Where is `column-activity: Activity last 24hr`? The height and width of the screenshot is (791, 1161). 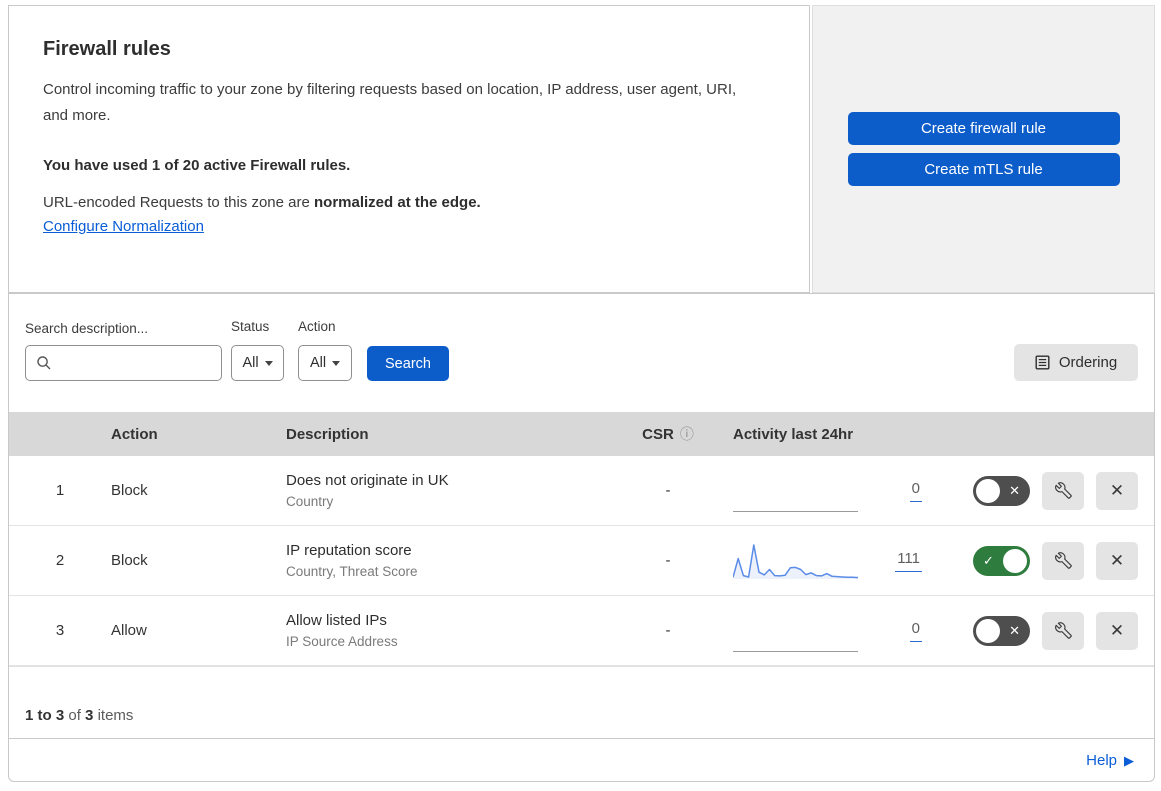
column-activity: Activity last 24hr is located at coordinates (793, 434).